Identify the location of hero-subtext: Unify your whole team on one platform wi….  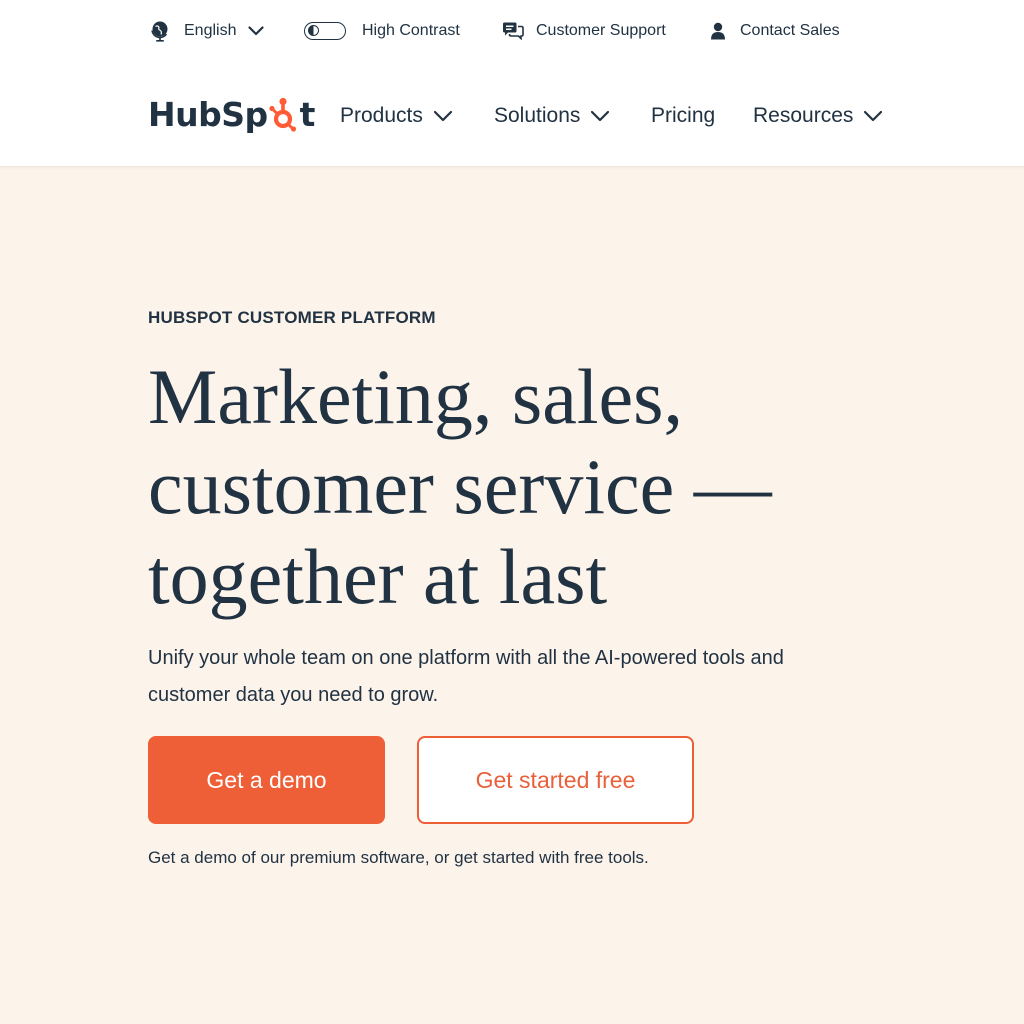
(466, 676).